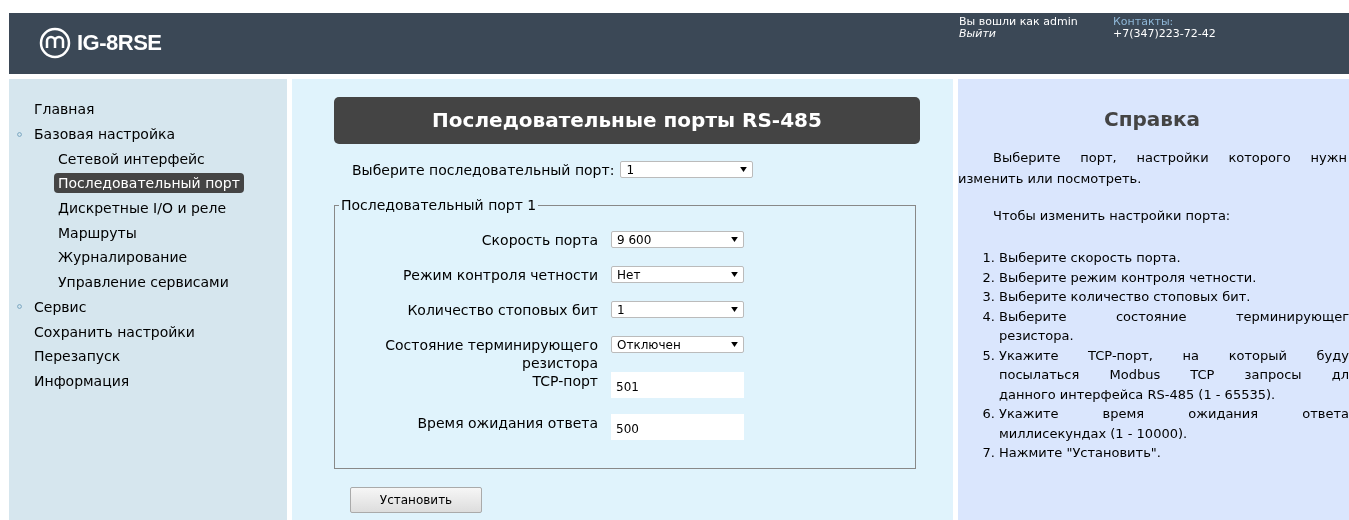 Image resolution: width=1349 pixels, height=520 pixels. What do you see at coordinates (1151, 119) in the screenshot?
I see `help-title: Справка` at bounding box center [1151, 119].